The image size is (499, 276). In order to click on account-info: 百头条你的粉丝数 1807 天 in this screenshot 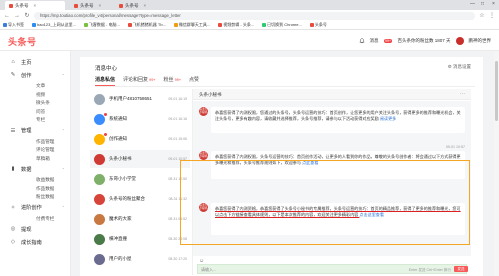, I will do `click(424, 40)`.